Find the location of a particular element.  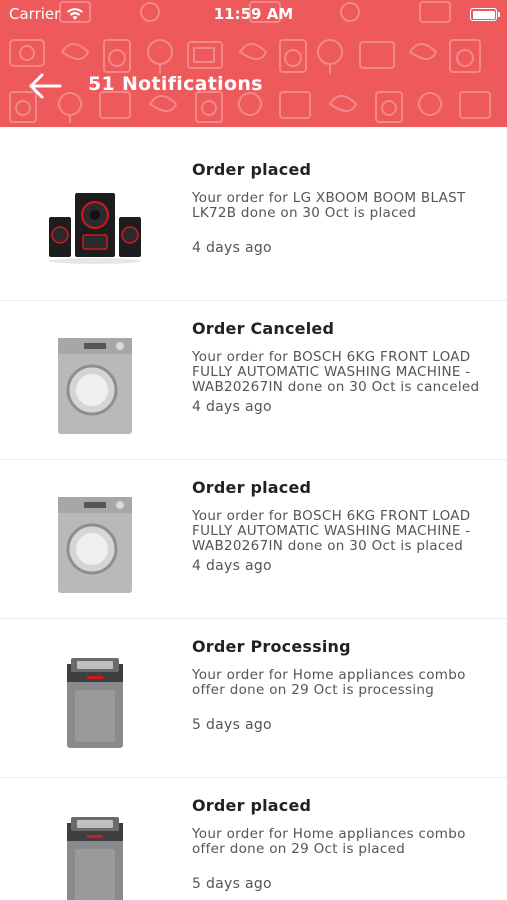

page-title: 51 Notifications is located at coordinates (175, 84).